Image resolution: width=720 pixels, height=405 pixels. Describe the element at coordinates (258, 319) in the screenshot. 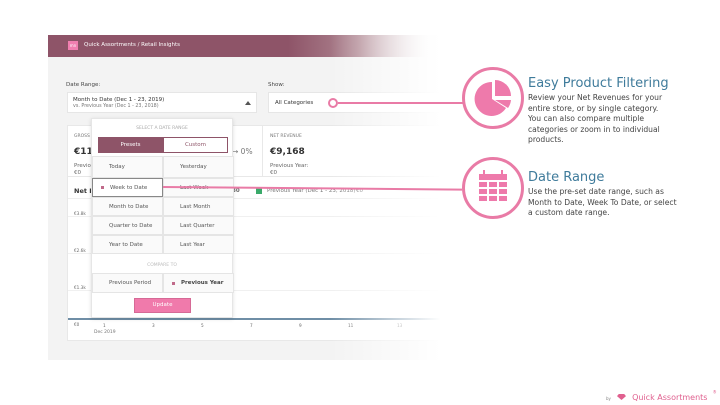

I see `chart-baseline` at that location.